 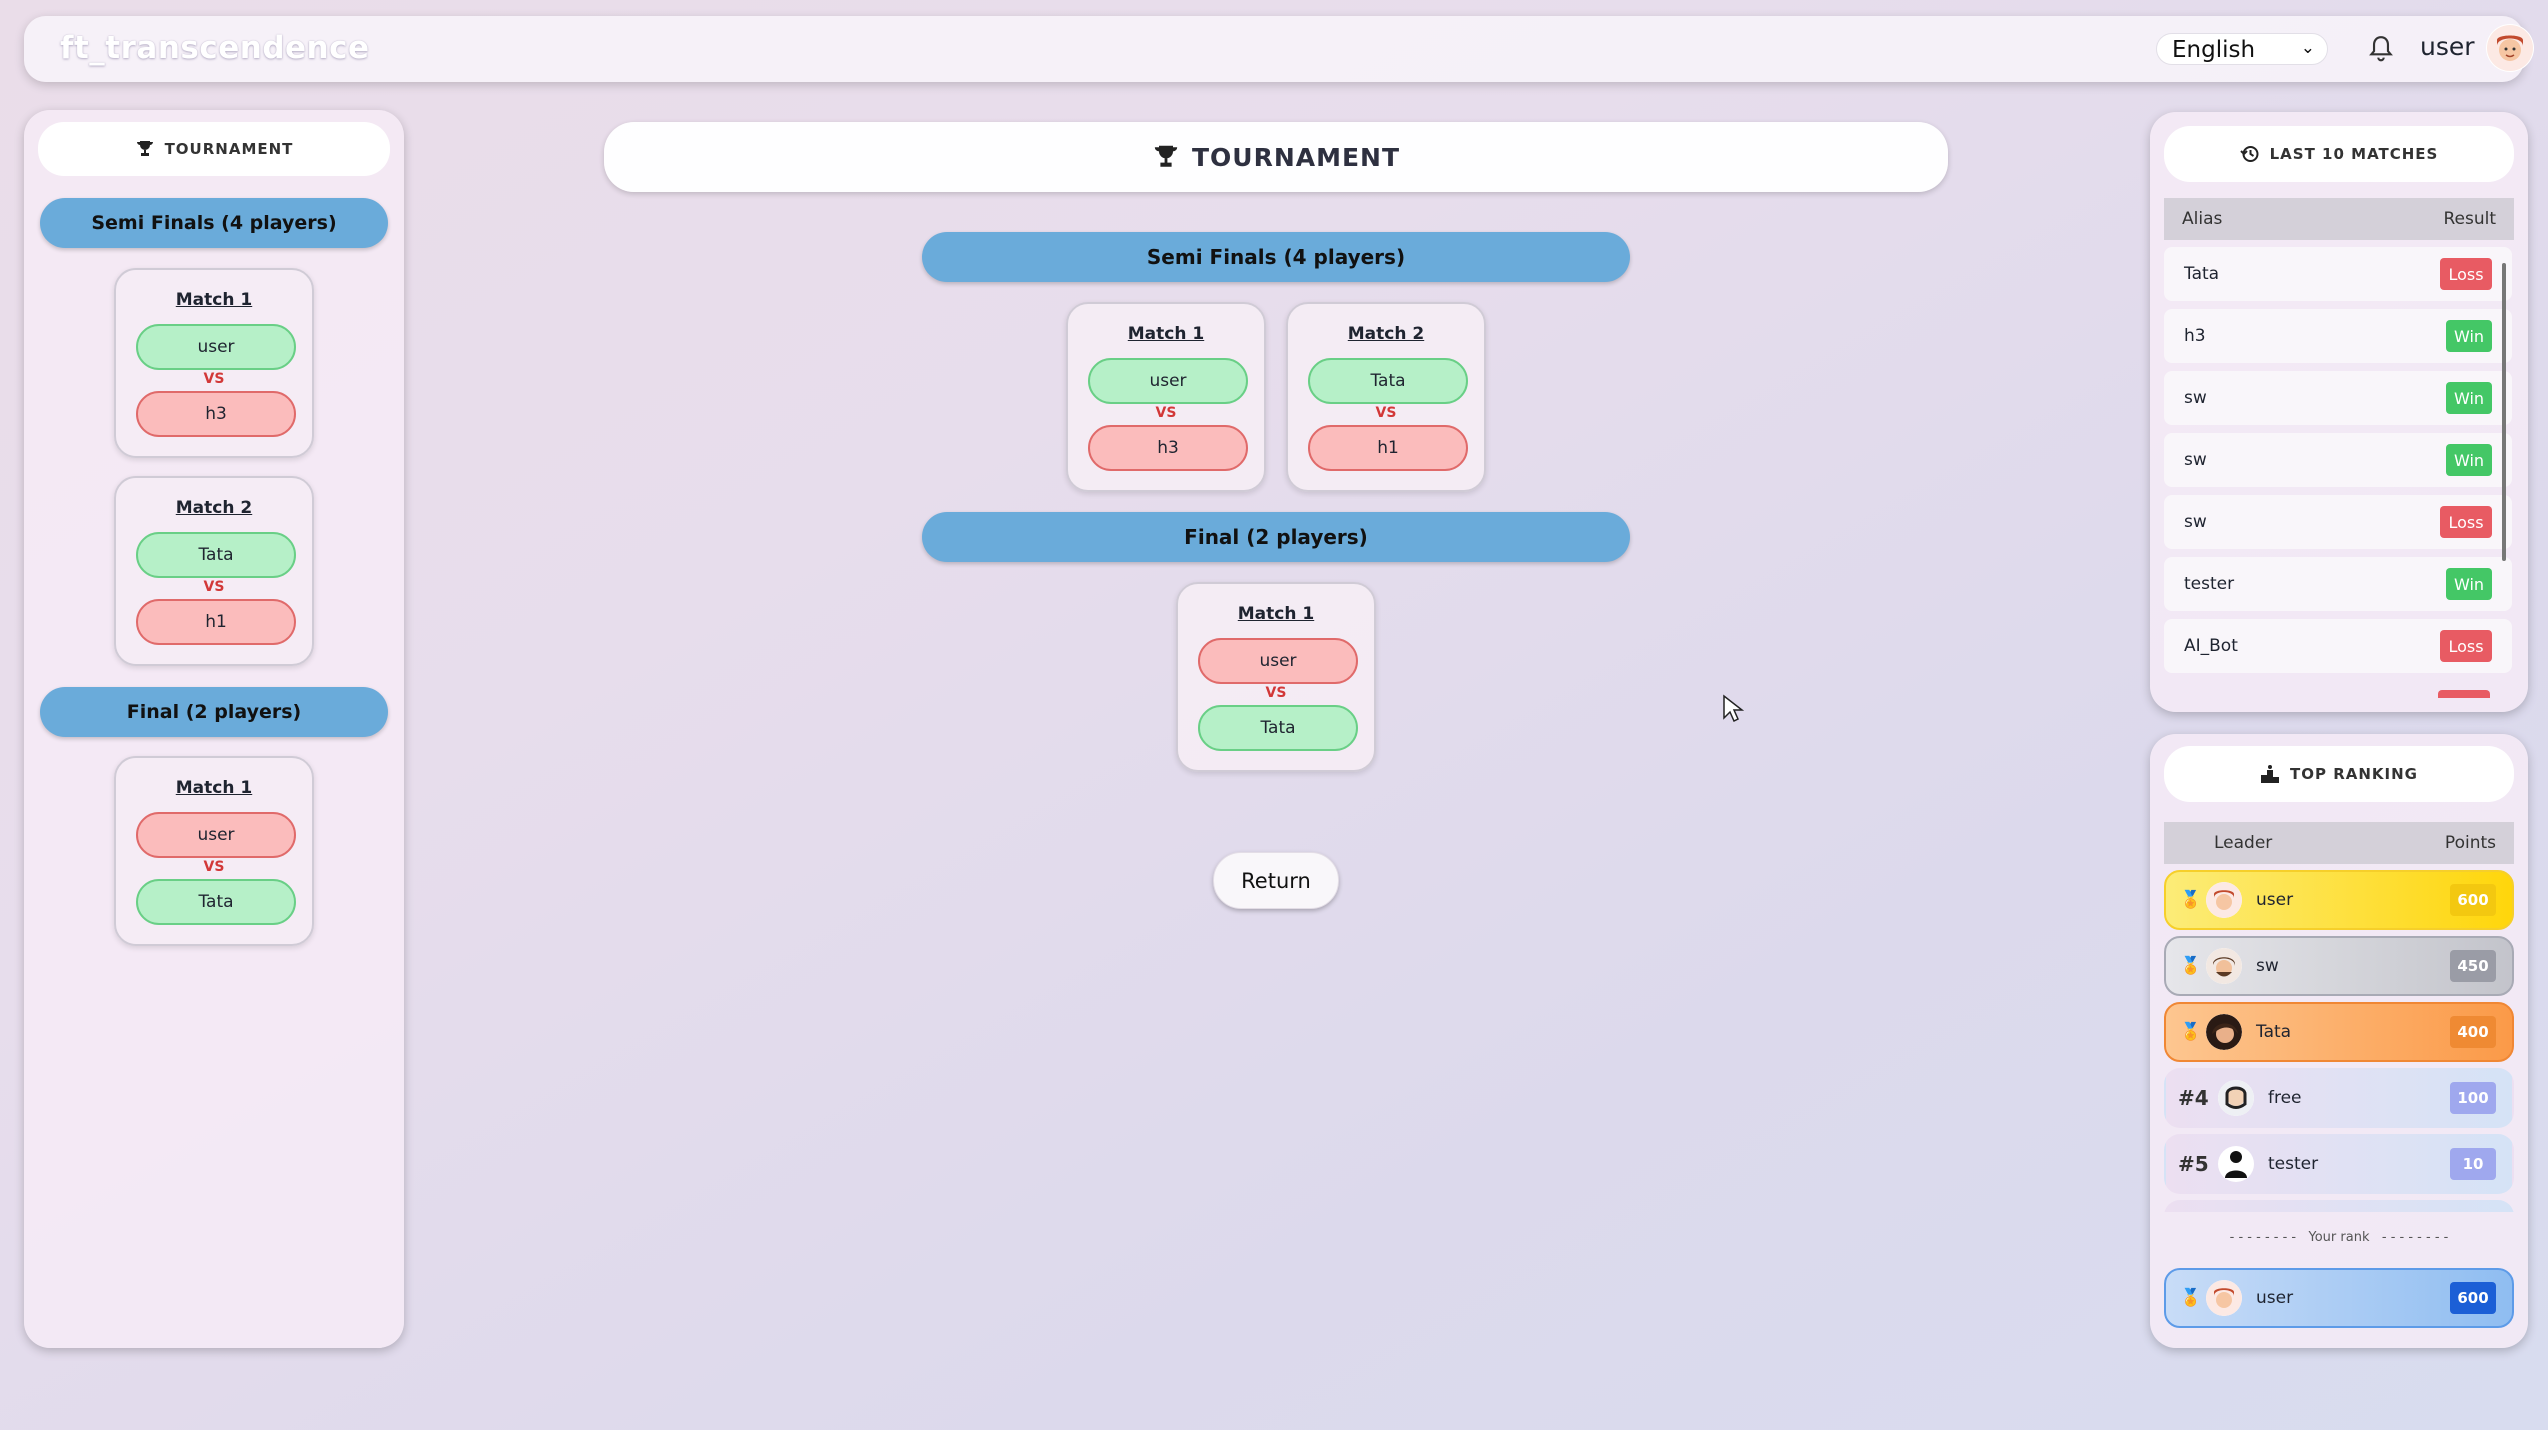 I want to click on ranking-row: 🏅 user 600, so click(x=2339, y=900).